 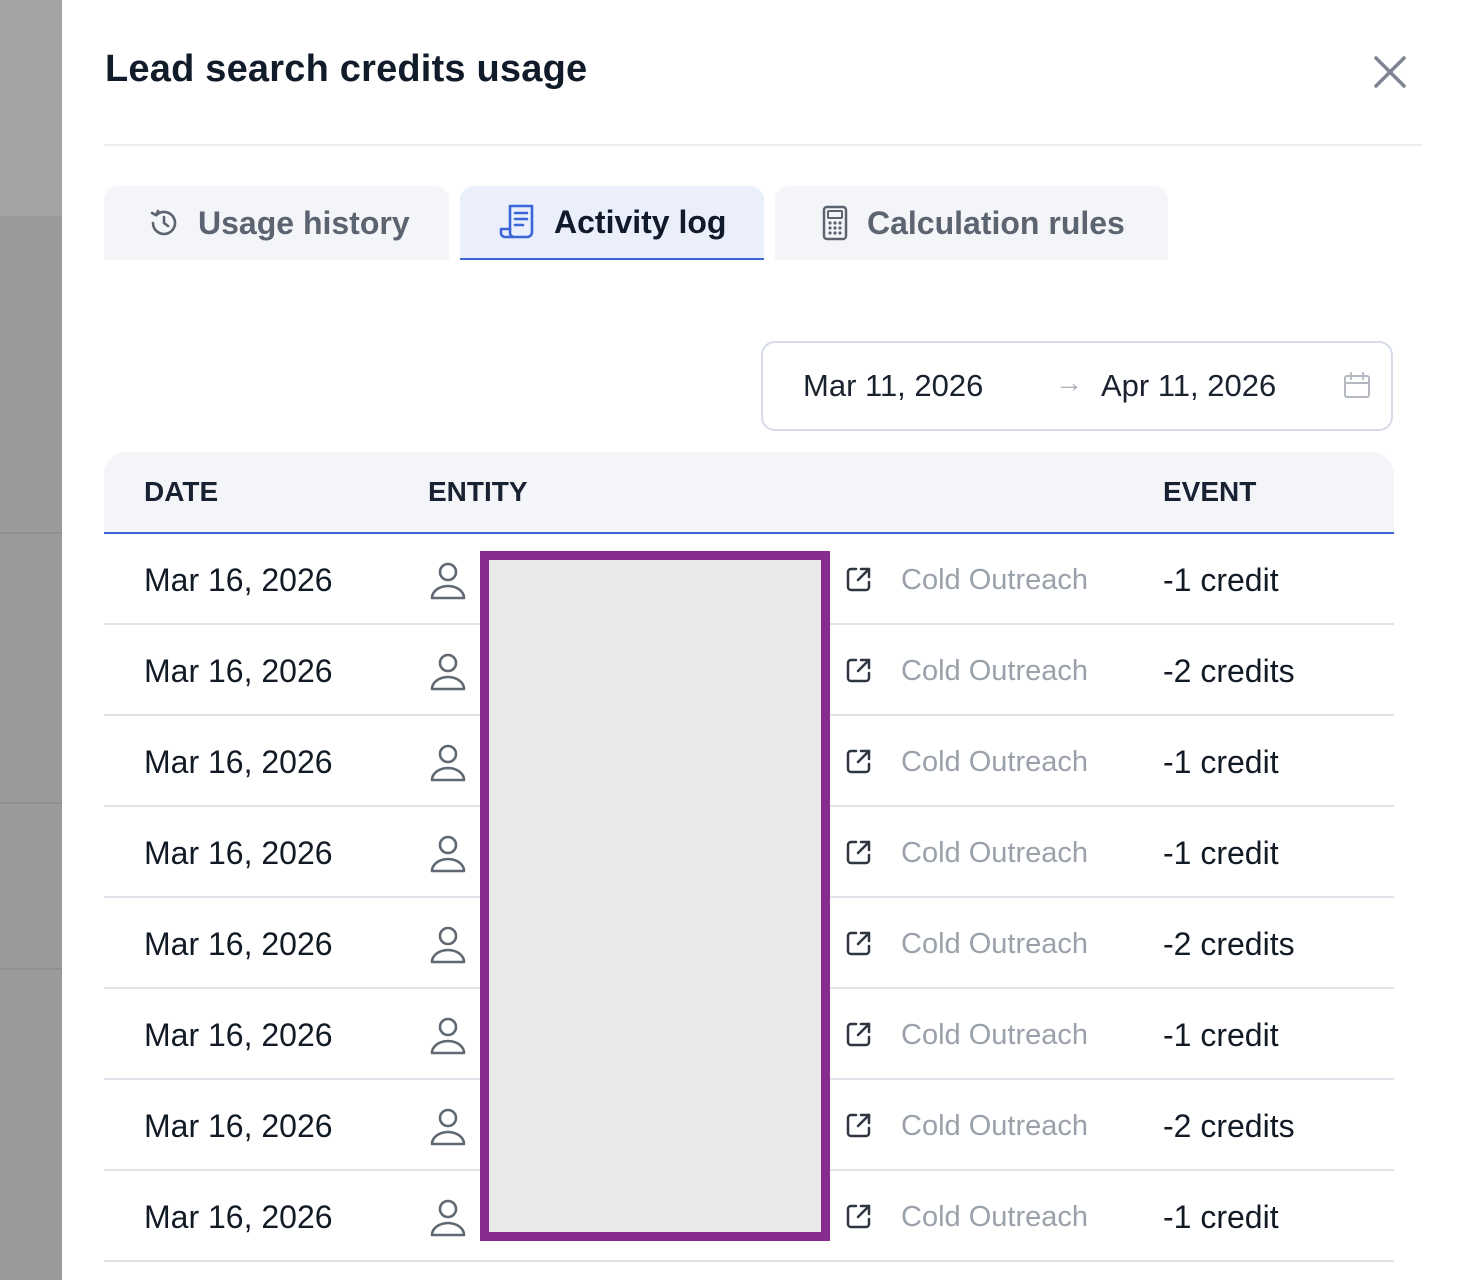 I want to click on modal-title: Lead search credits usage, so click(x=346, y=69).